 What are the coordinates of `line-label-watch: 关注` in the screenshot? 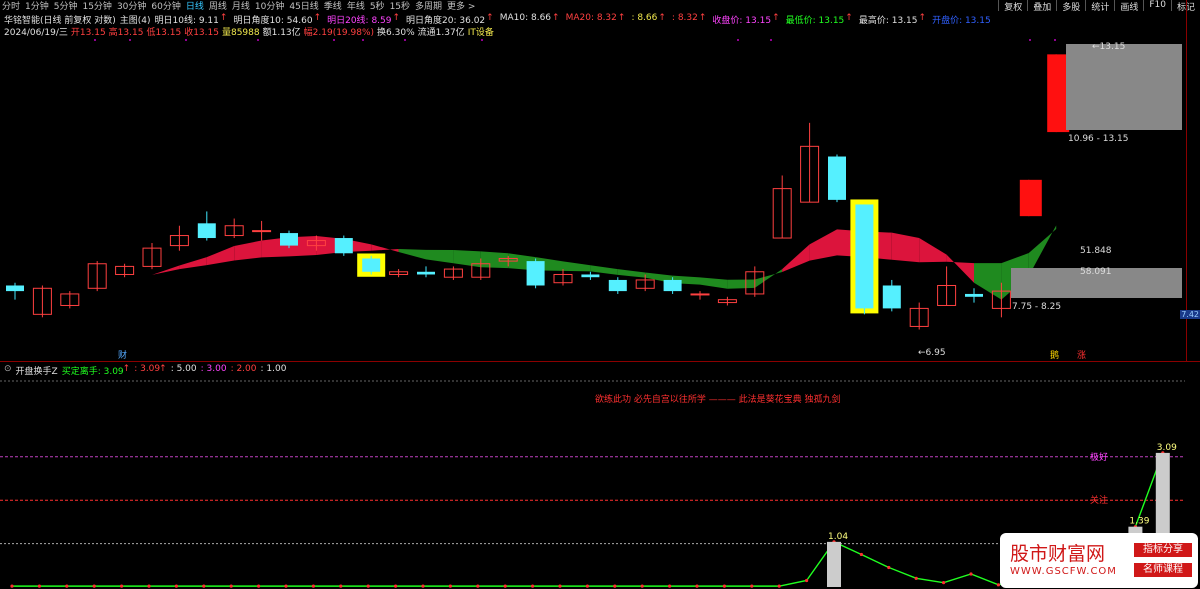 It's located at (1099, 500).